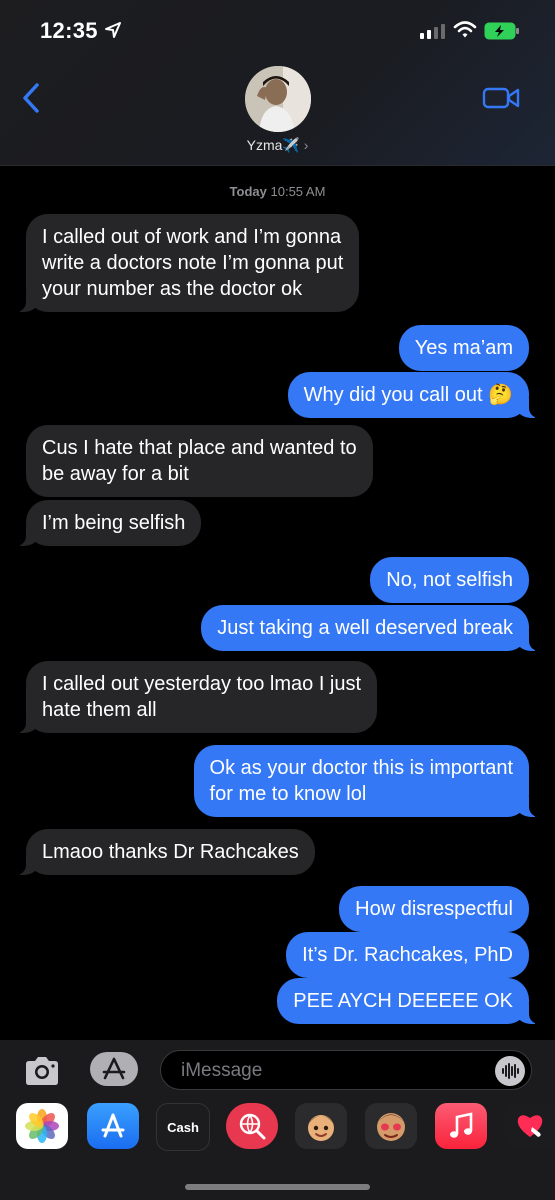 The image size is (555, 1200). I want to click on message-line: I called out yesterday too lmao I just, so click(202, 684).